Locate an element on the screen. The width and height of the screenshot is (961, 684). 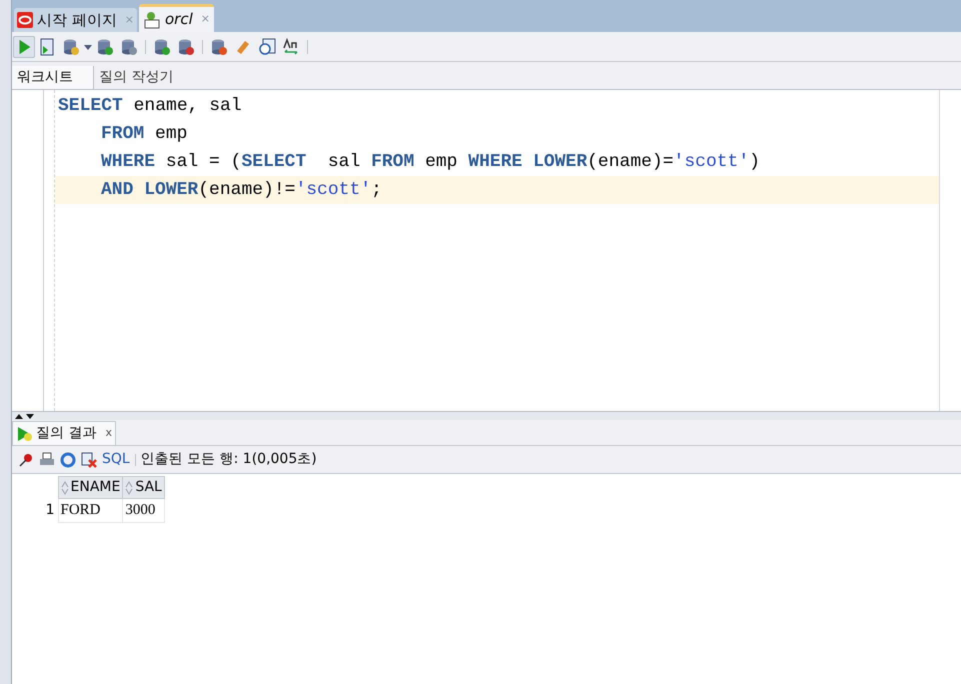
column-header: ENAME is located at coordinates (90, 487).